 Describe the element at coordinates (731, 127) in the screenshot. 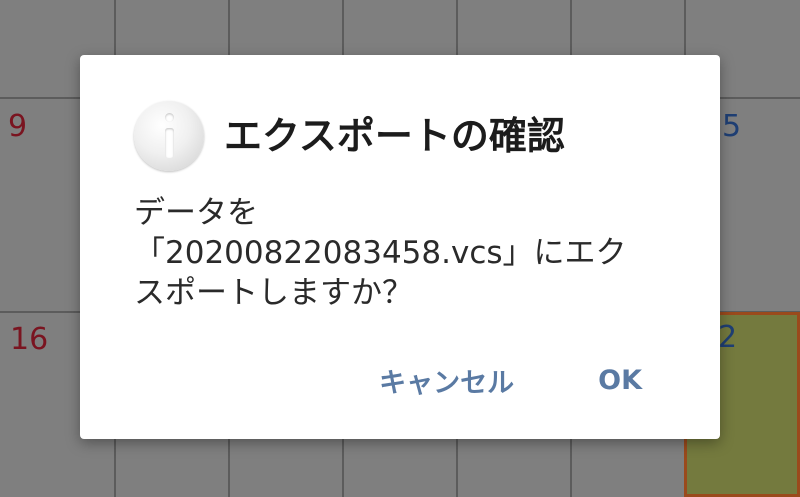

I see `calendar-day-number: 5` at that location.